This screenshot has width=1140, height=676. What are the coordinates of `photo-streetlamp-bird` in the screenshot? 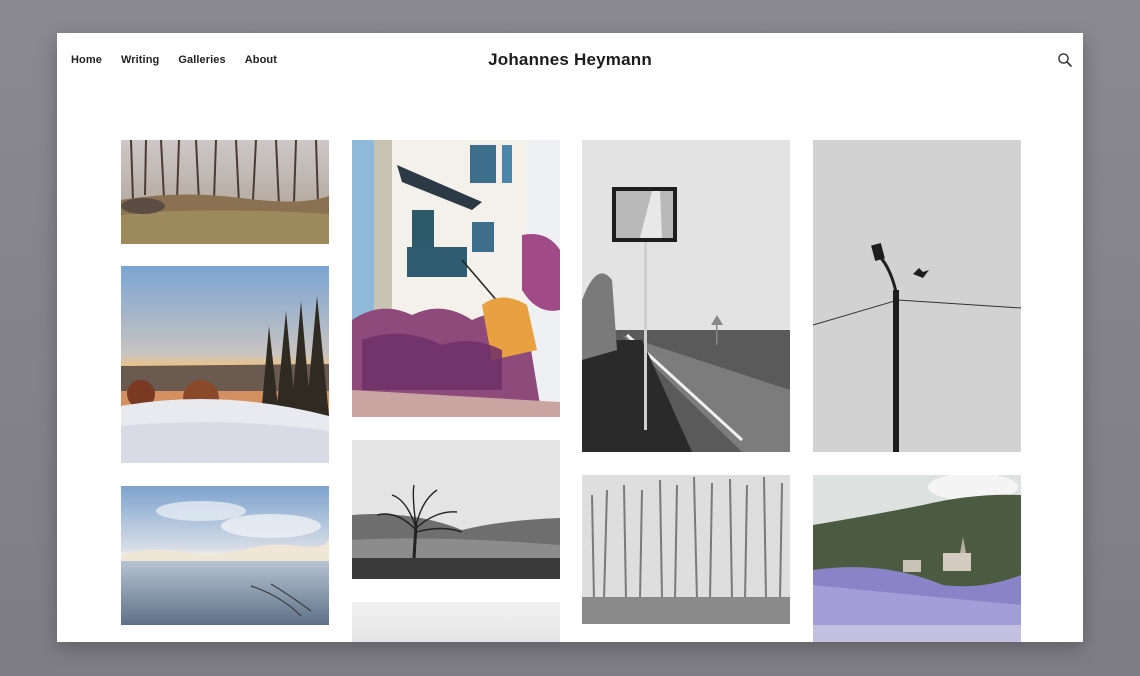 It's located at (917, 296).